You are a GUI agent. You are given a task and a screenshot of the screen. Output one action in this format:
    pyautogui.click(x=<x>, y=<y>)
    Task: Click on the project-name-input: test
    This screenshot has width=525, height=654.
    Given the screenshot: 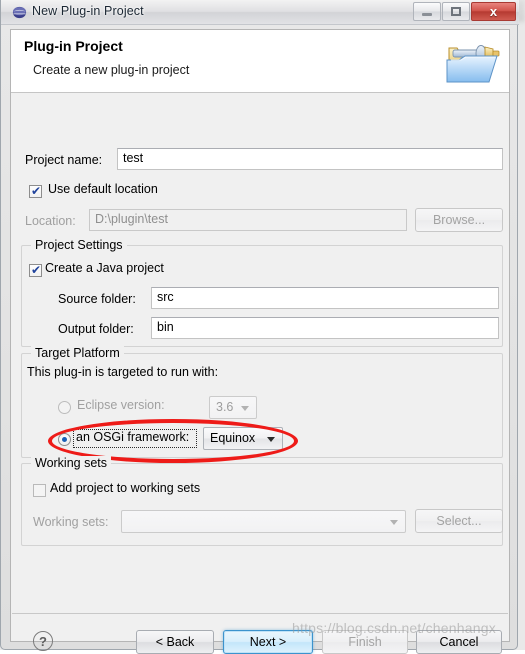 What is the action you would take?
    pyautogui.click(x=310, y=159)
    